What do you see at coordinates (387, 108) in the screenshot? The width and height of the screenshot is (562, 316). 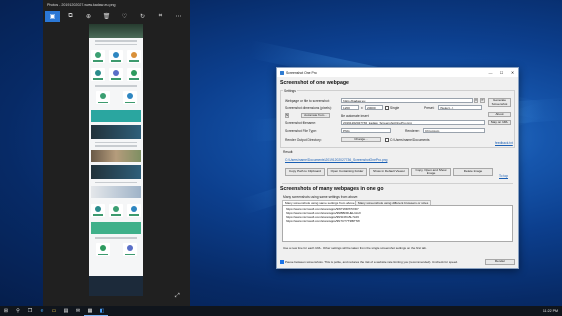 I see `single-checkbox` at bounding box center [387, 108].